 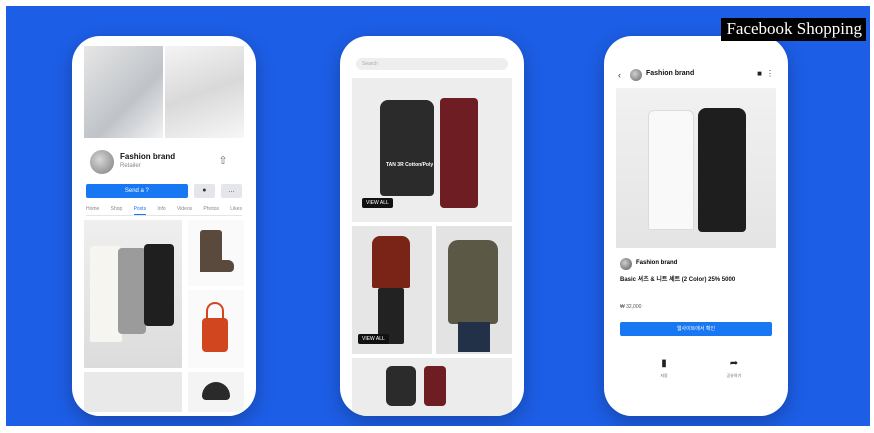 I want to click on back-icon: ‹, so click(x=619, y=75).